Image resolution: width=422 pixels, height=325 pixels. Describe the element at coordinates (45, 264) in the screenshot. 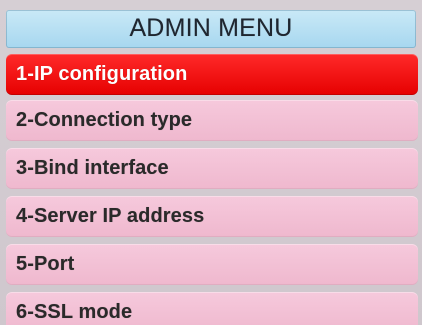

I see `menu-item-label: 5-Port` at that location.